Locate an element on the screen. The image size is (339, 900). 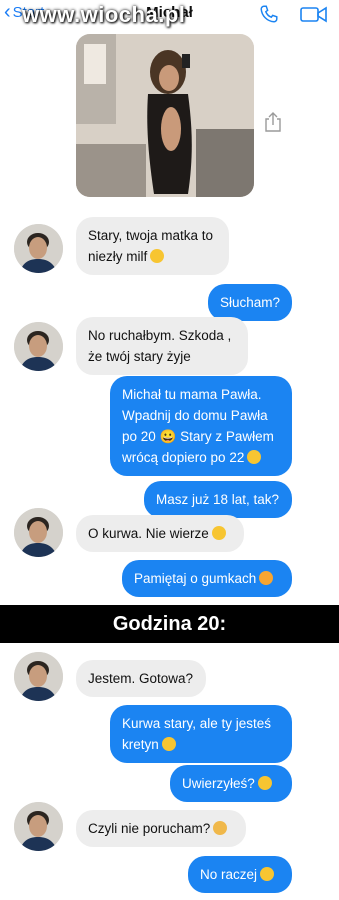
message-incoming: Czyli nie porucham? is located at coordinates (161, 828).